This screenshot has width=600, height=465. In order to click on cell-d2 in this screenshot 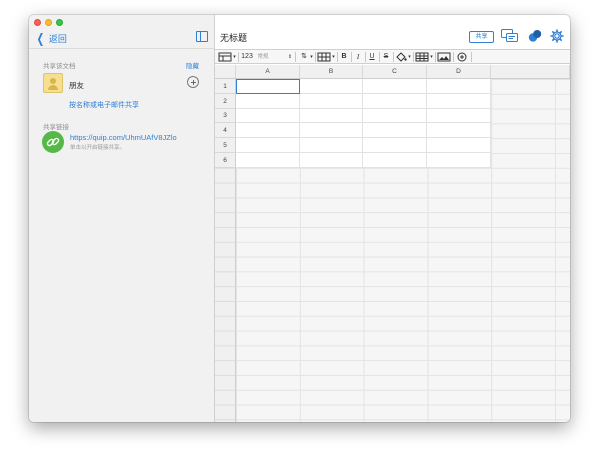, I will do `click(459, 101)`.